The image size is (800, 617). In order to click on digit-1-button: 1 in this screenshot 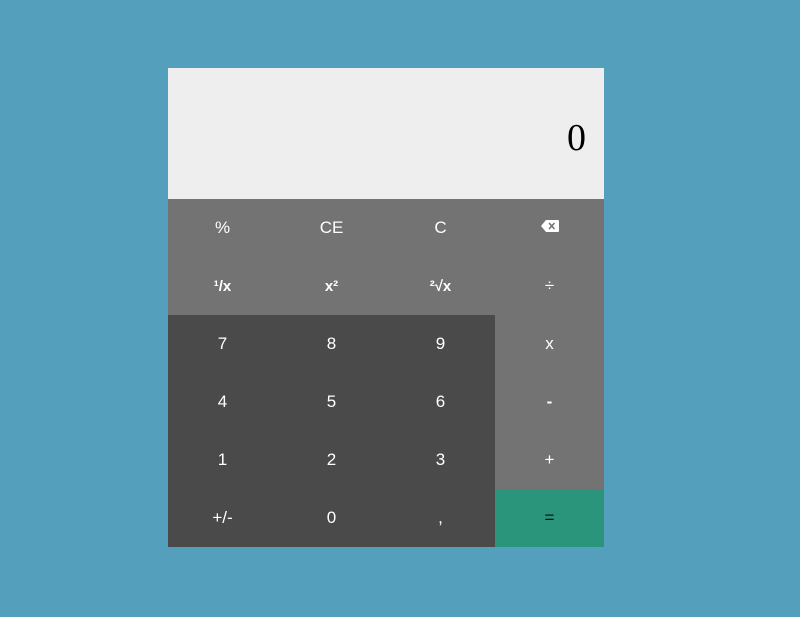, I will do `click(222, 460)`.